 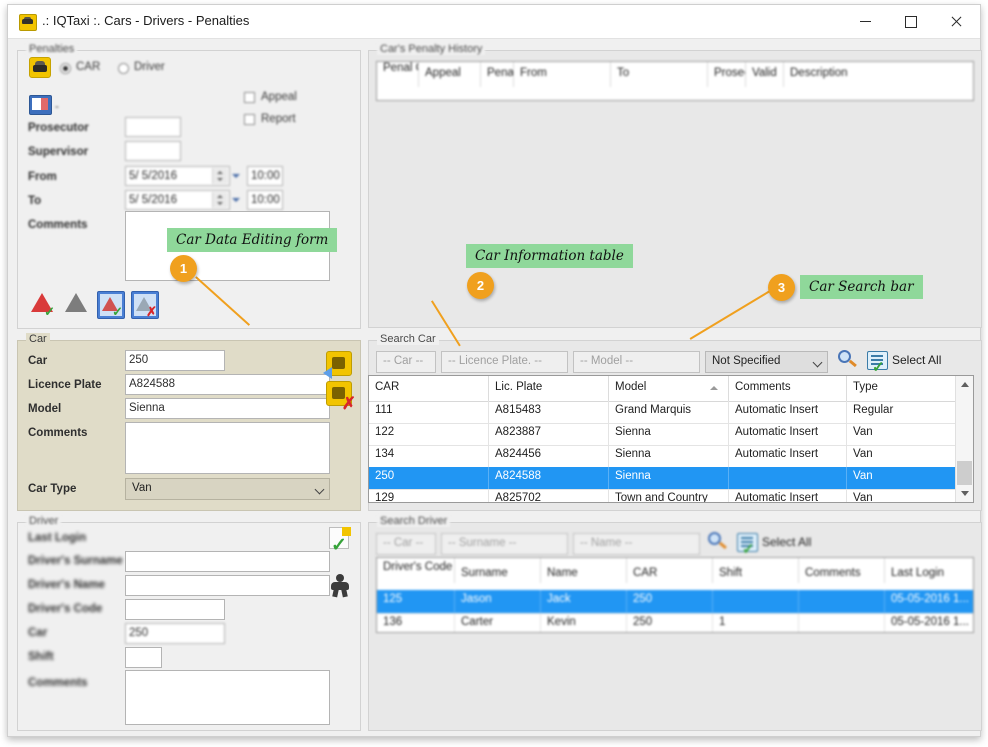 What do you see at coordinates (727, 74) in the screenshot?
I see `col-prosec: Prosec` at bounding box center [727, 74].